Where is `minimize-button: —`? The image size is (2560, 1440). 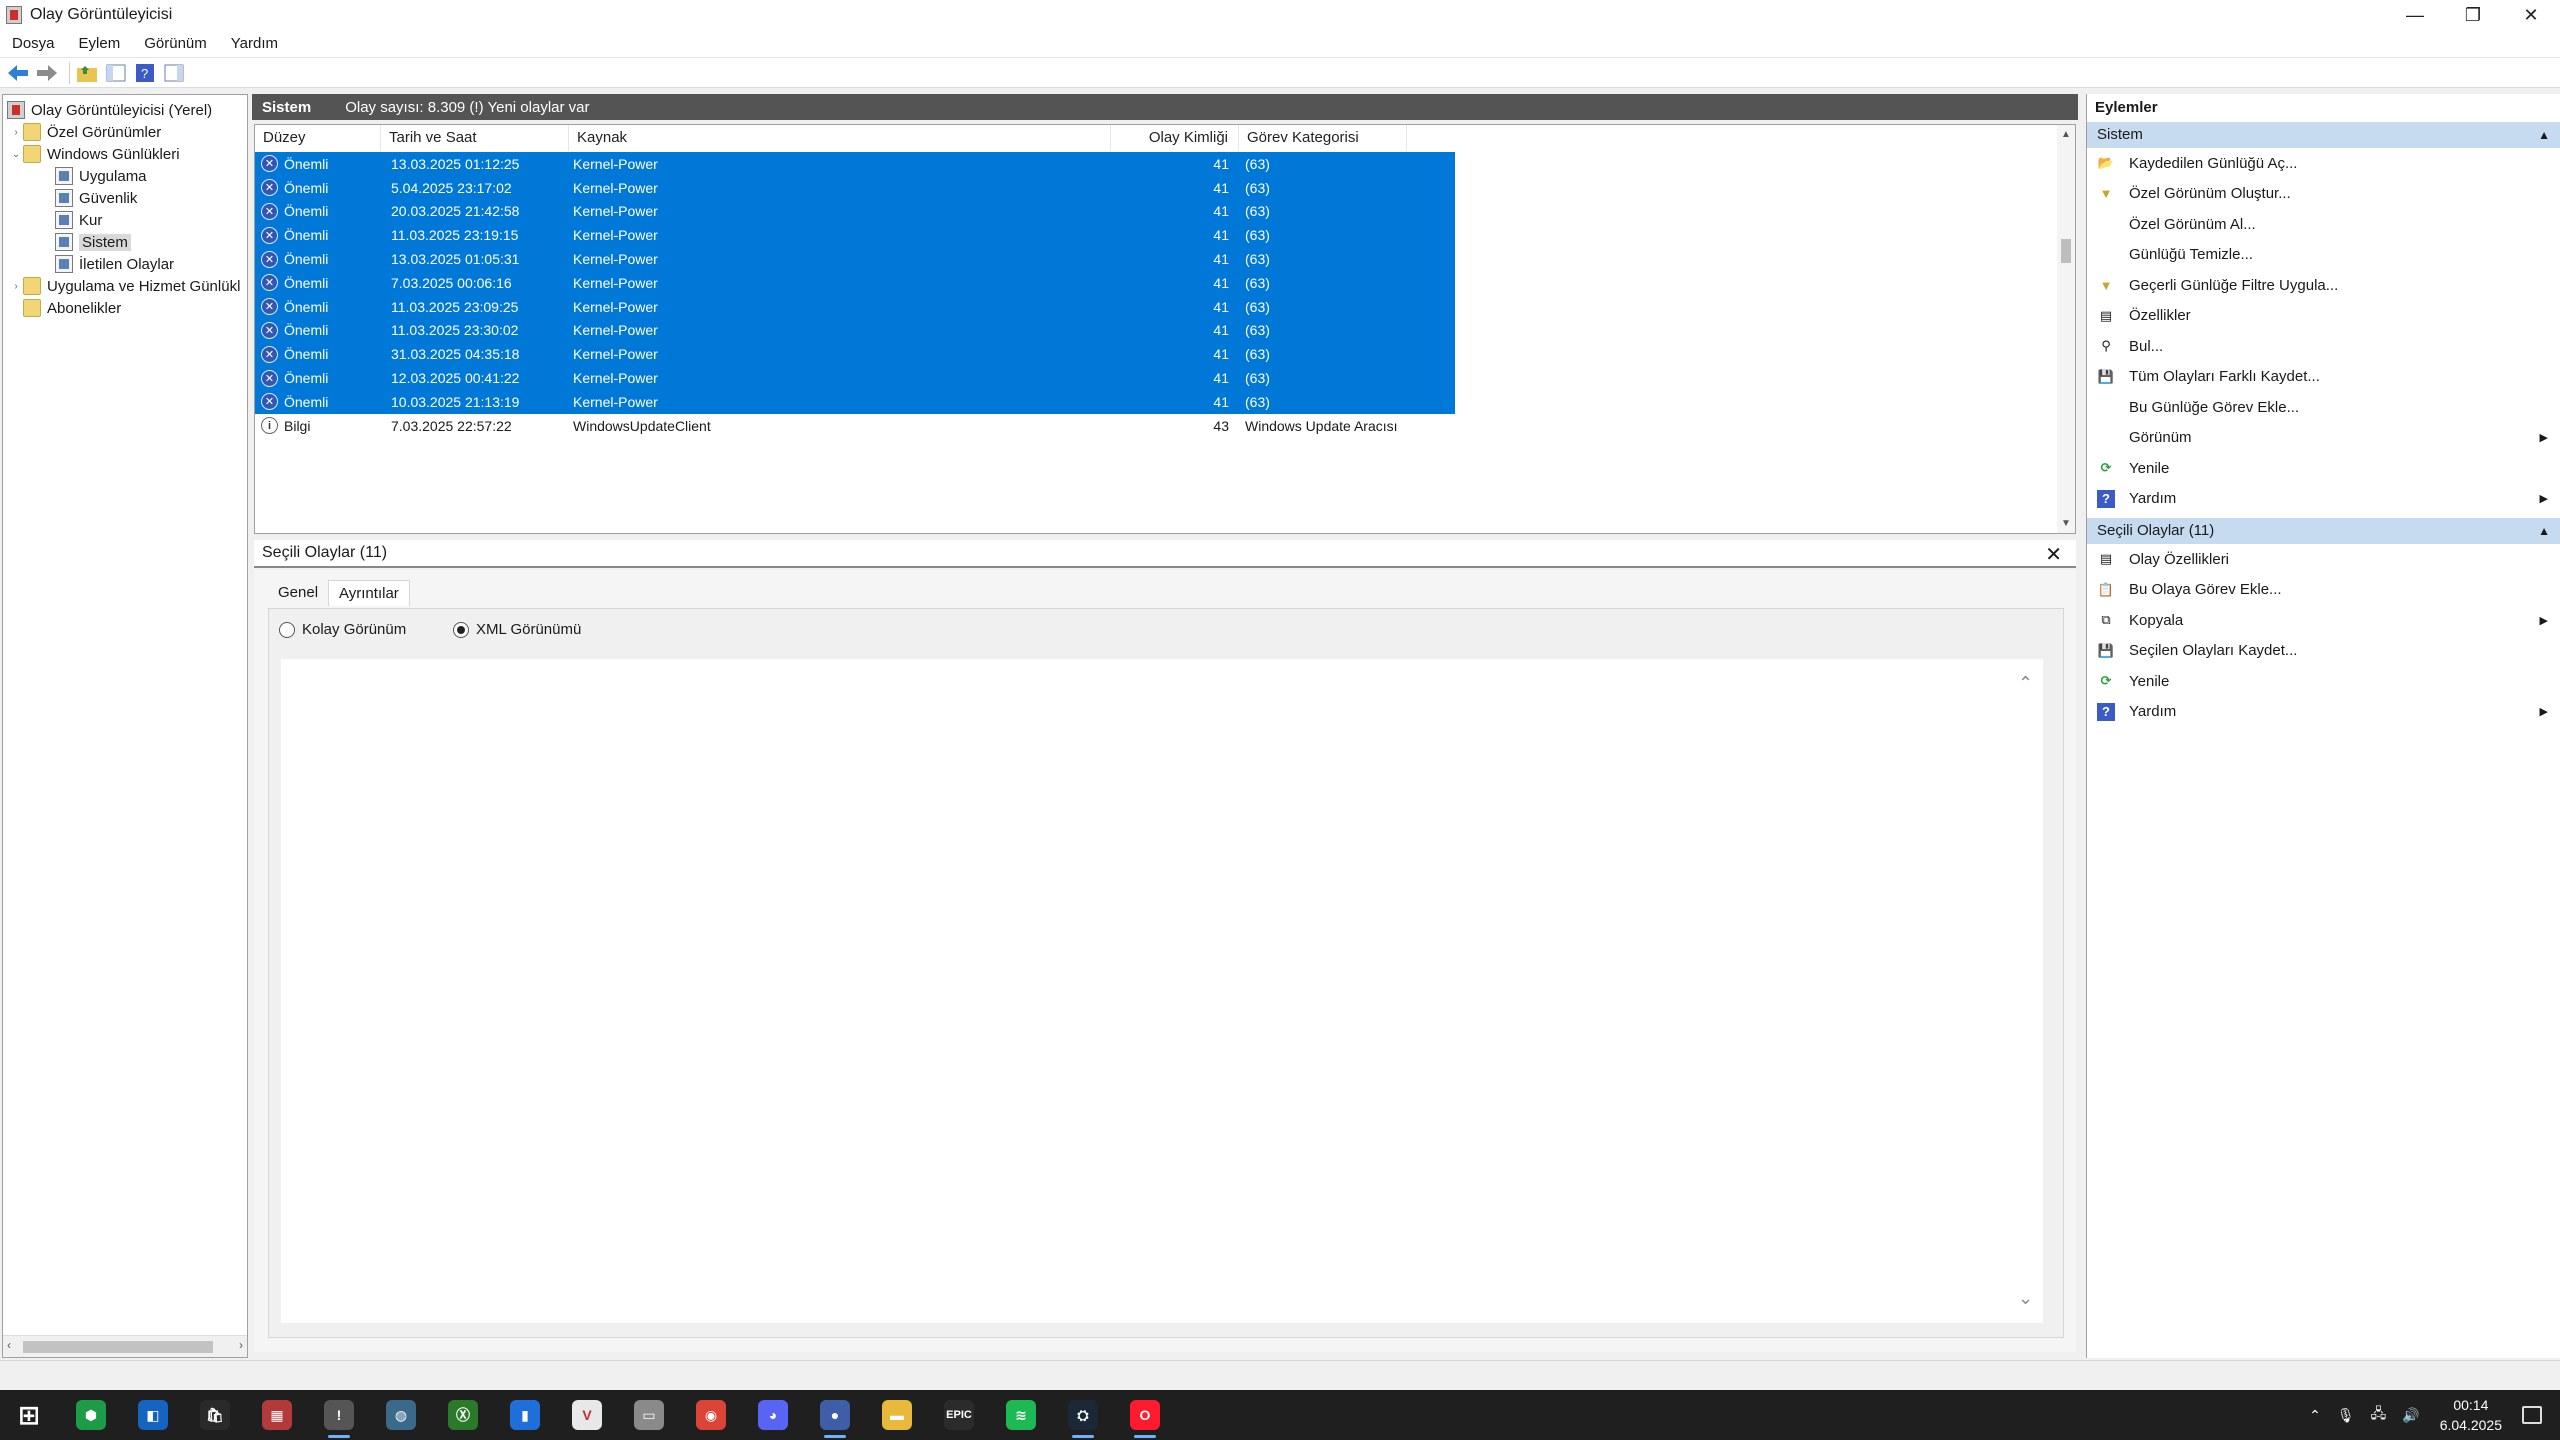
minimize-button: — is located at coordinates (2415, 15).